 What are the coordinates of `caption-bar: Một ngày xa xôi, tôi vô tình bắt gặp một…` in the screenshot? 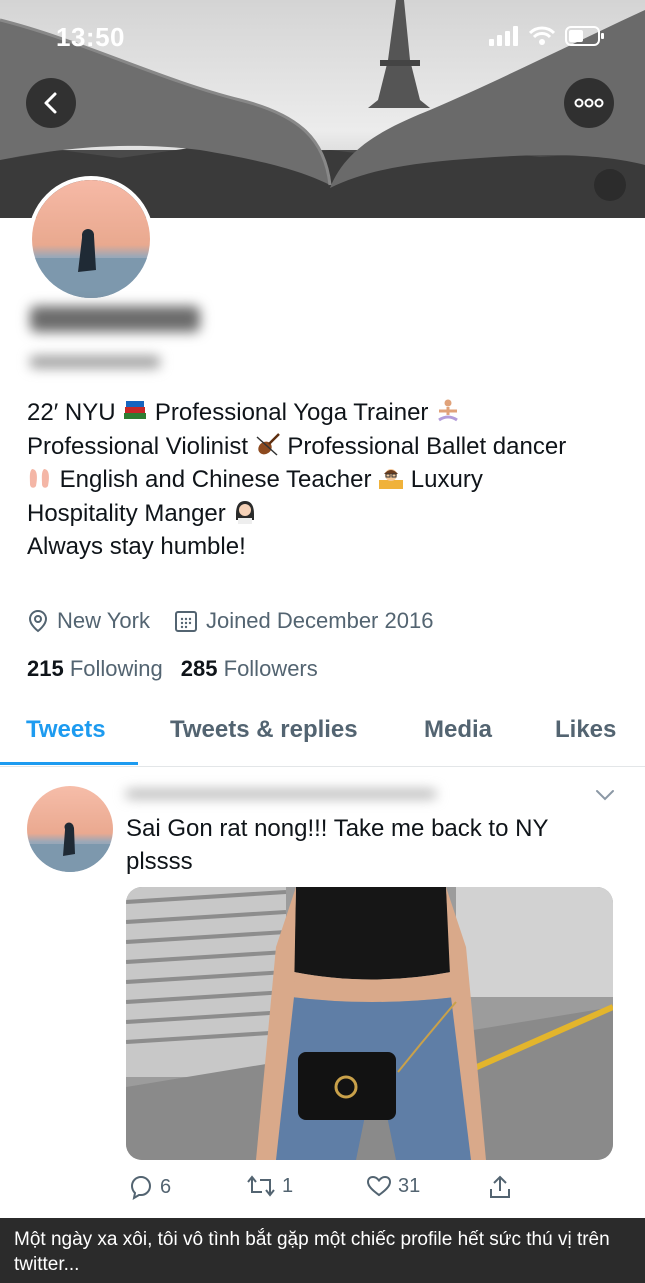 It's located at (322, 1250).